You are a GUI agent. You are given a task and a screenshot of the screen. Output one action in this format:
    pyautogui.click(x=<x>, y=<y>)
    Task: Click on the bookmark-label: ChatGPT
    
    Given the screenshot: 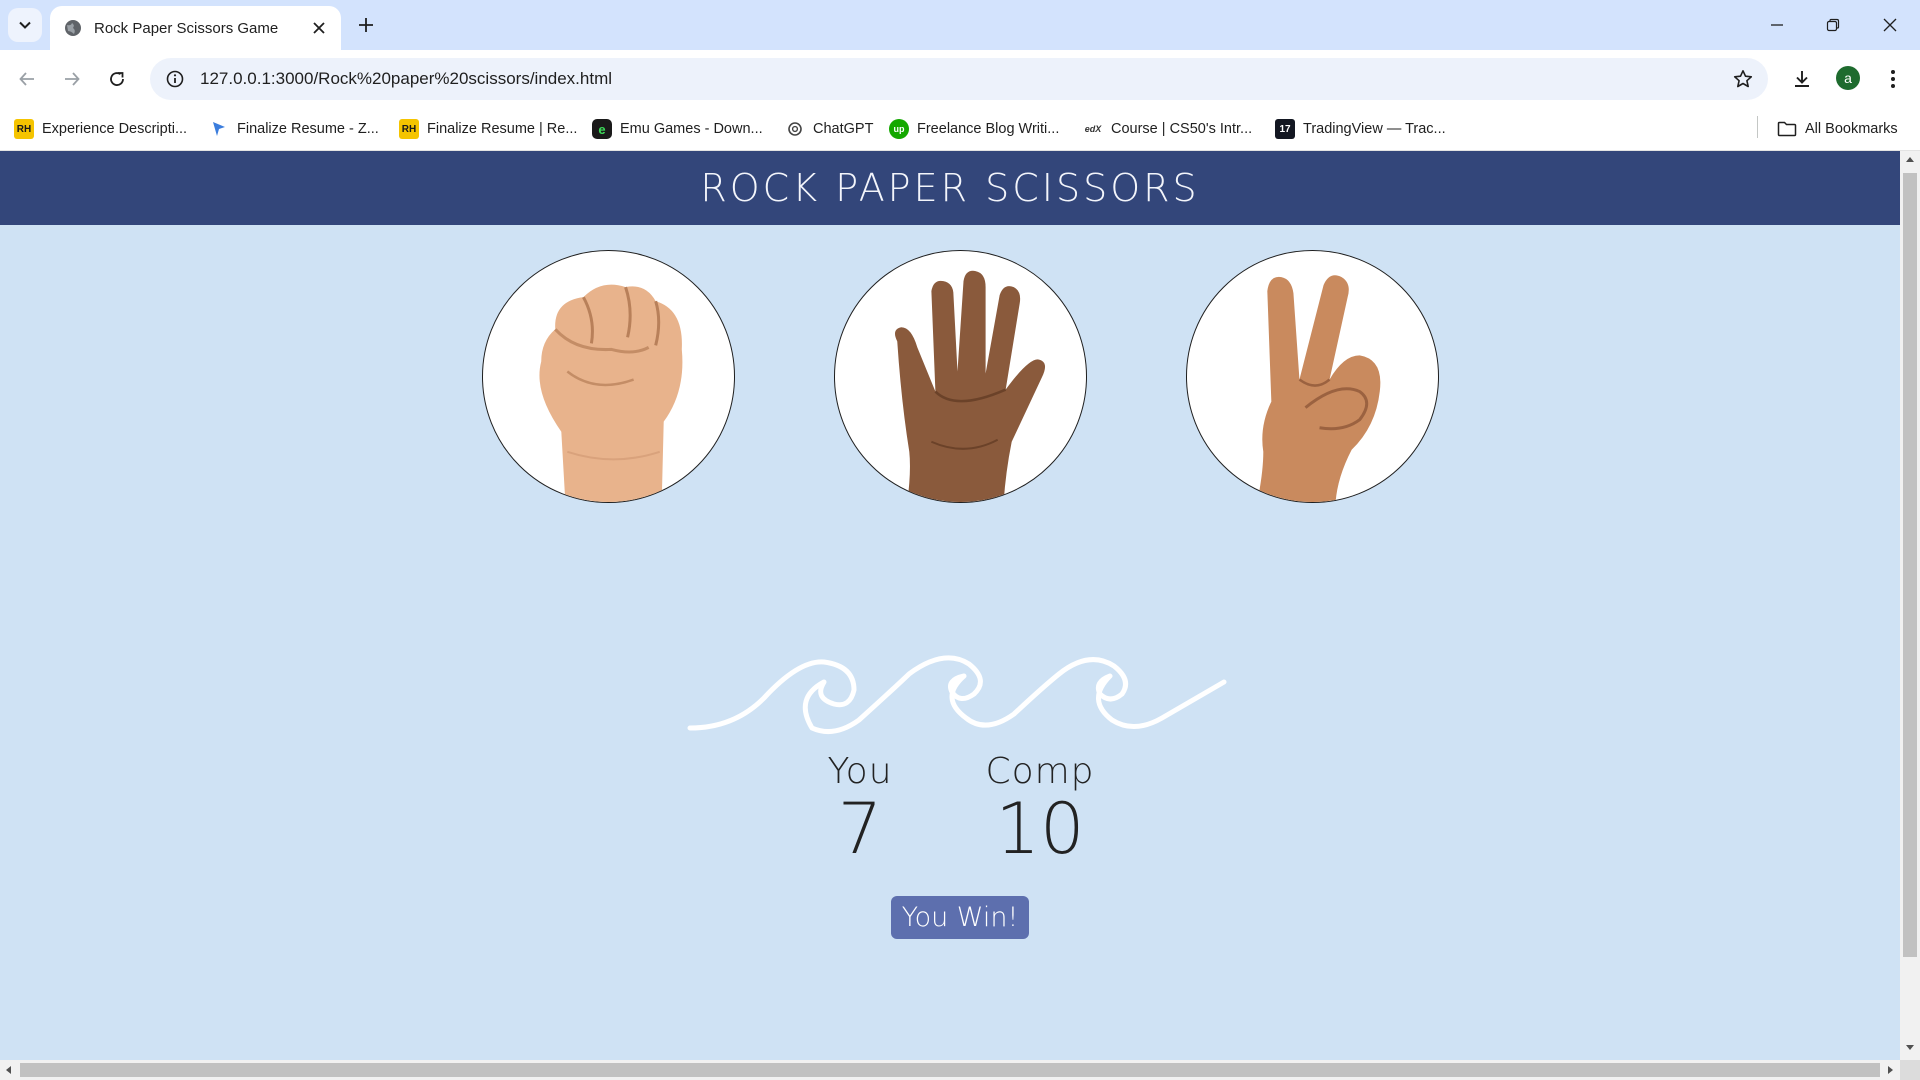 What is the action you would take?
    pyautogui.click(x=843, y=129)
    